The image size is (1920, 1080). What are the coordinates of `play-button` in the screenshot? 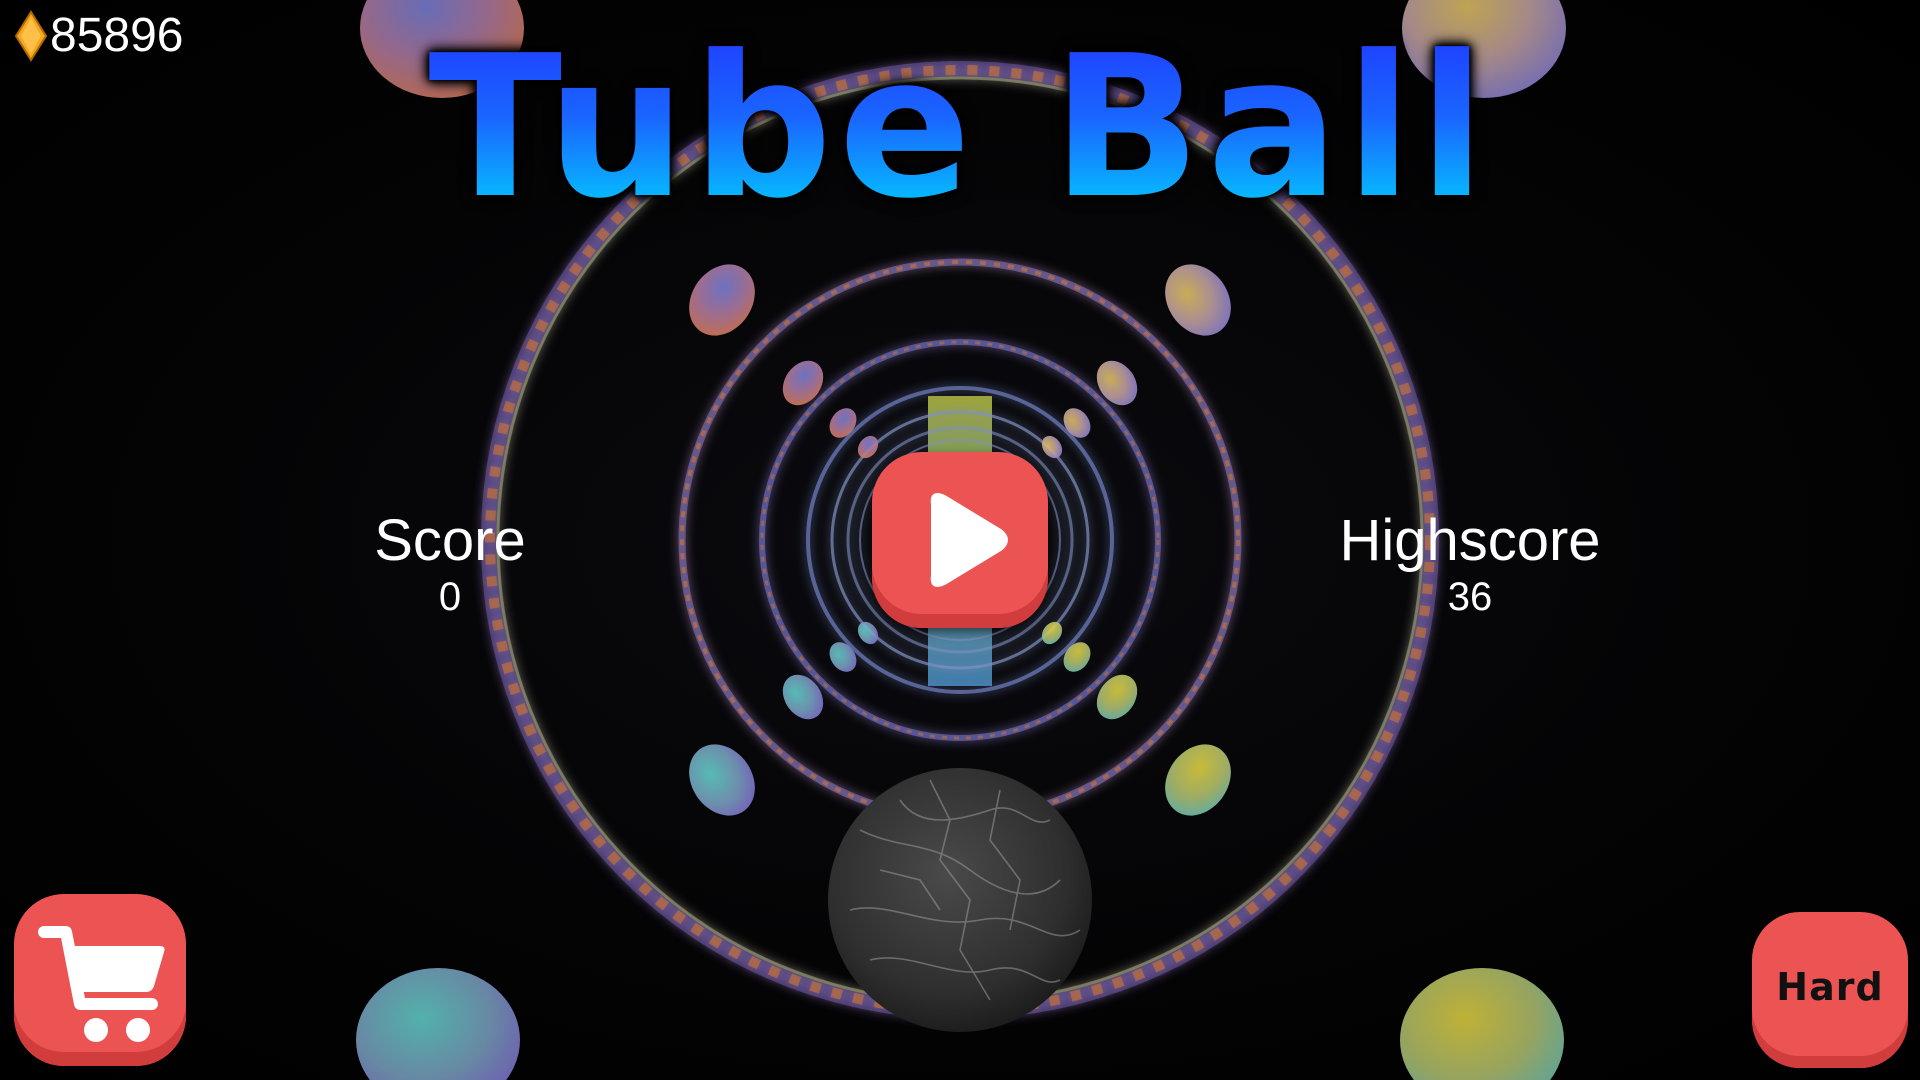 It's located at (960, 540).